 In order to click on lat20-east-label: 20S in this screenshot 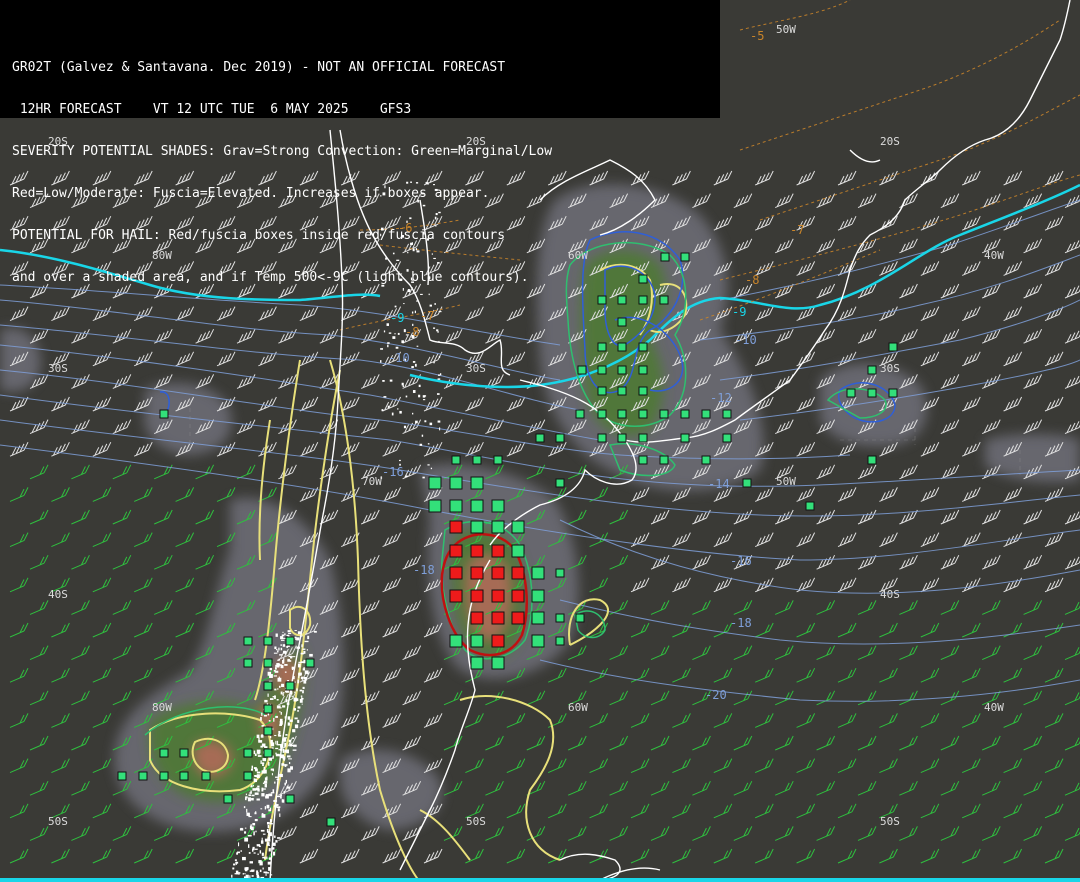, I will do `click(890, 141)`.